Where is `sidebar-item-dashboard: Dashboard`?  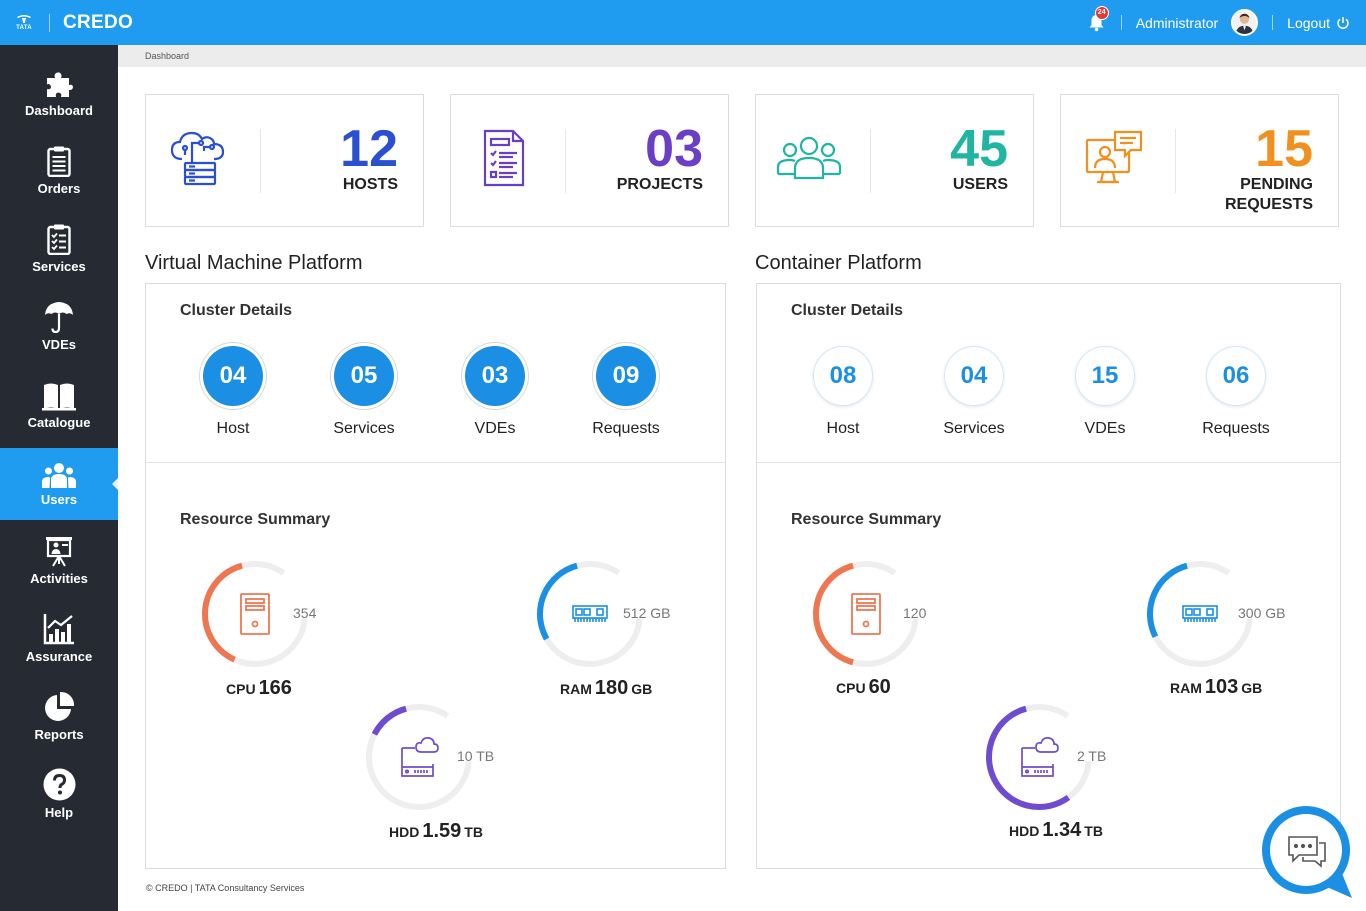
sidebar-item-dashboard: Dashboard is located at coordinates (59, 99).